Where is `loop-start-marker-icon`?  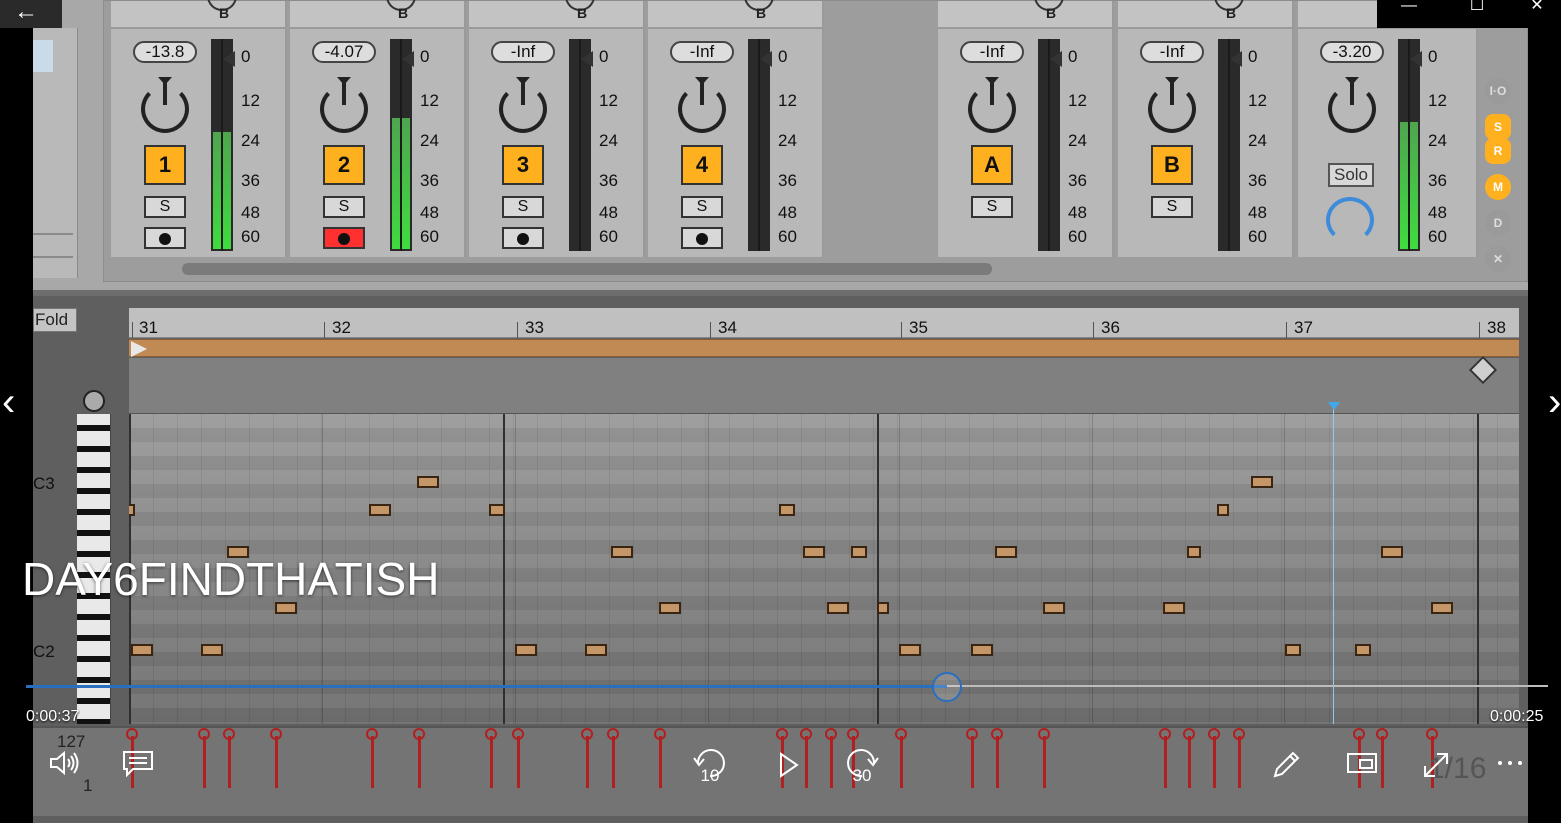 loop-start-marker-icon is located at coordinates (139, 349).